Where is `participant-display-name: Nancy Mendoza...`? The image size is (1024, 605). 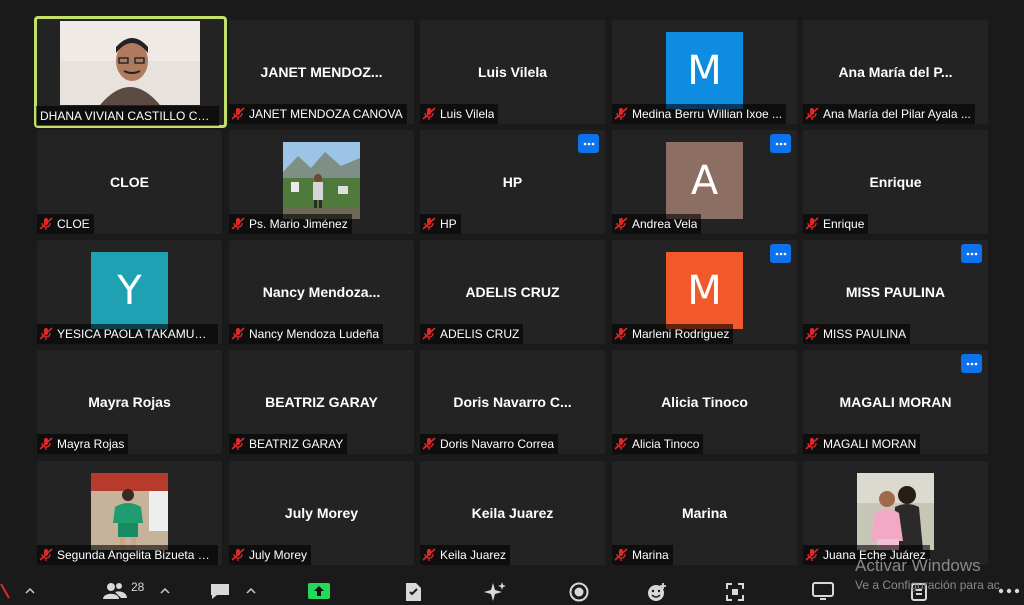 participant-display-name: Nancy Mendoza... is located at coordinates (321, 292).